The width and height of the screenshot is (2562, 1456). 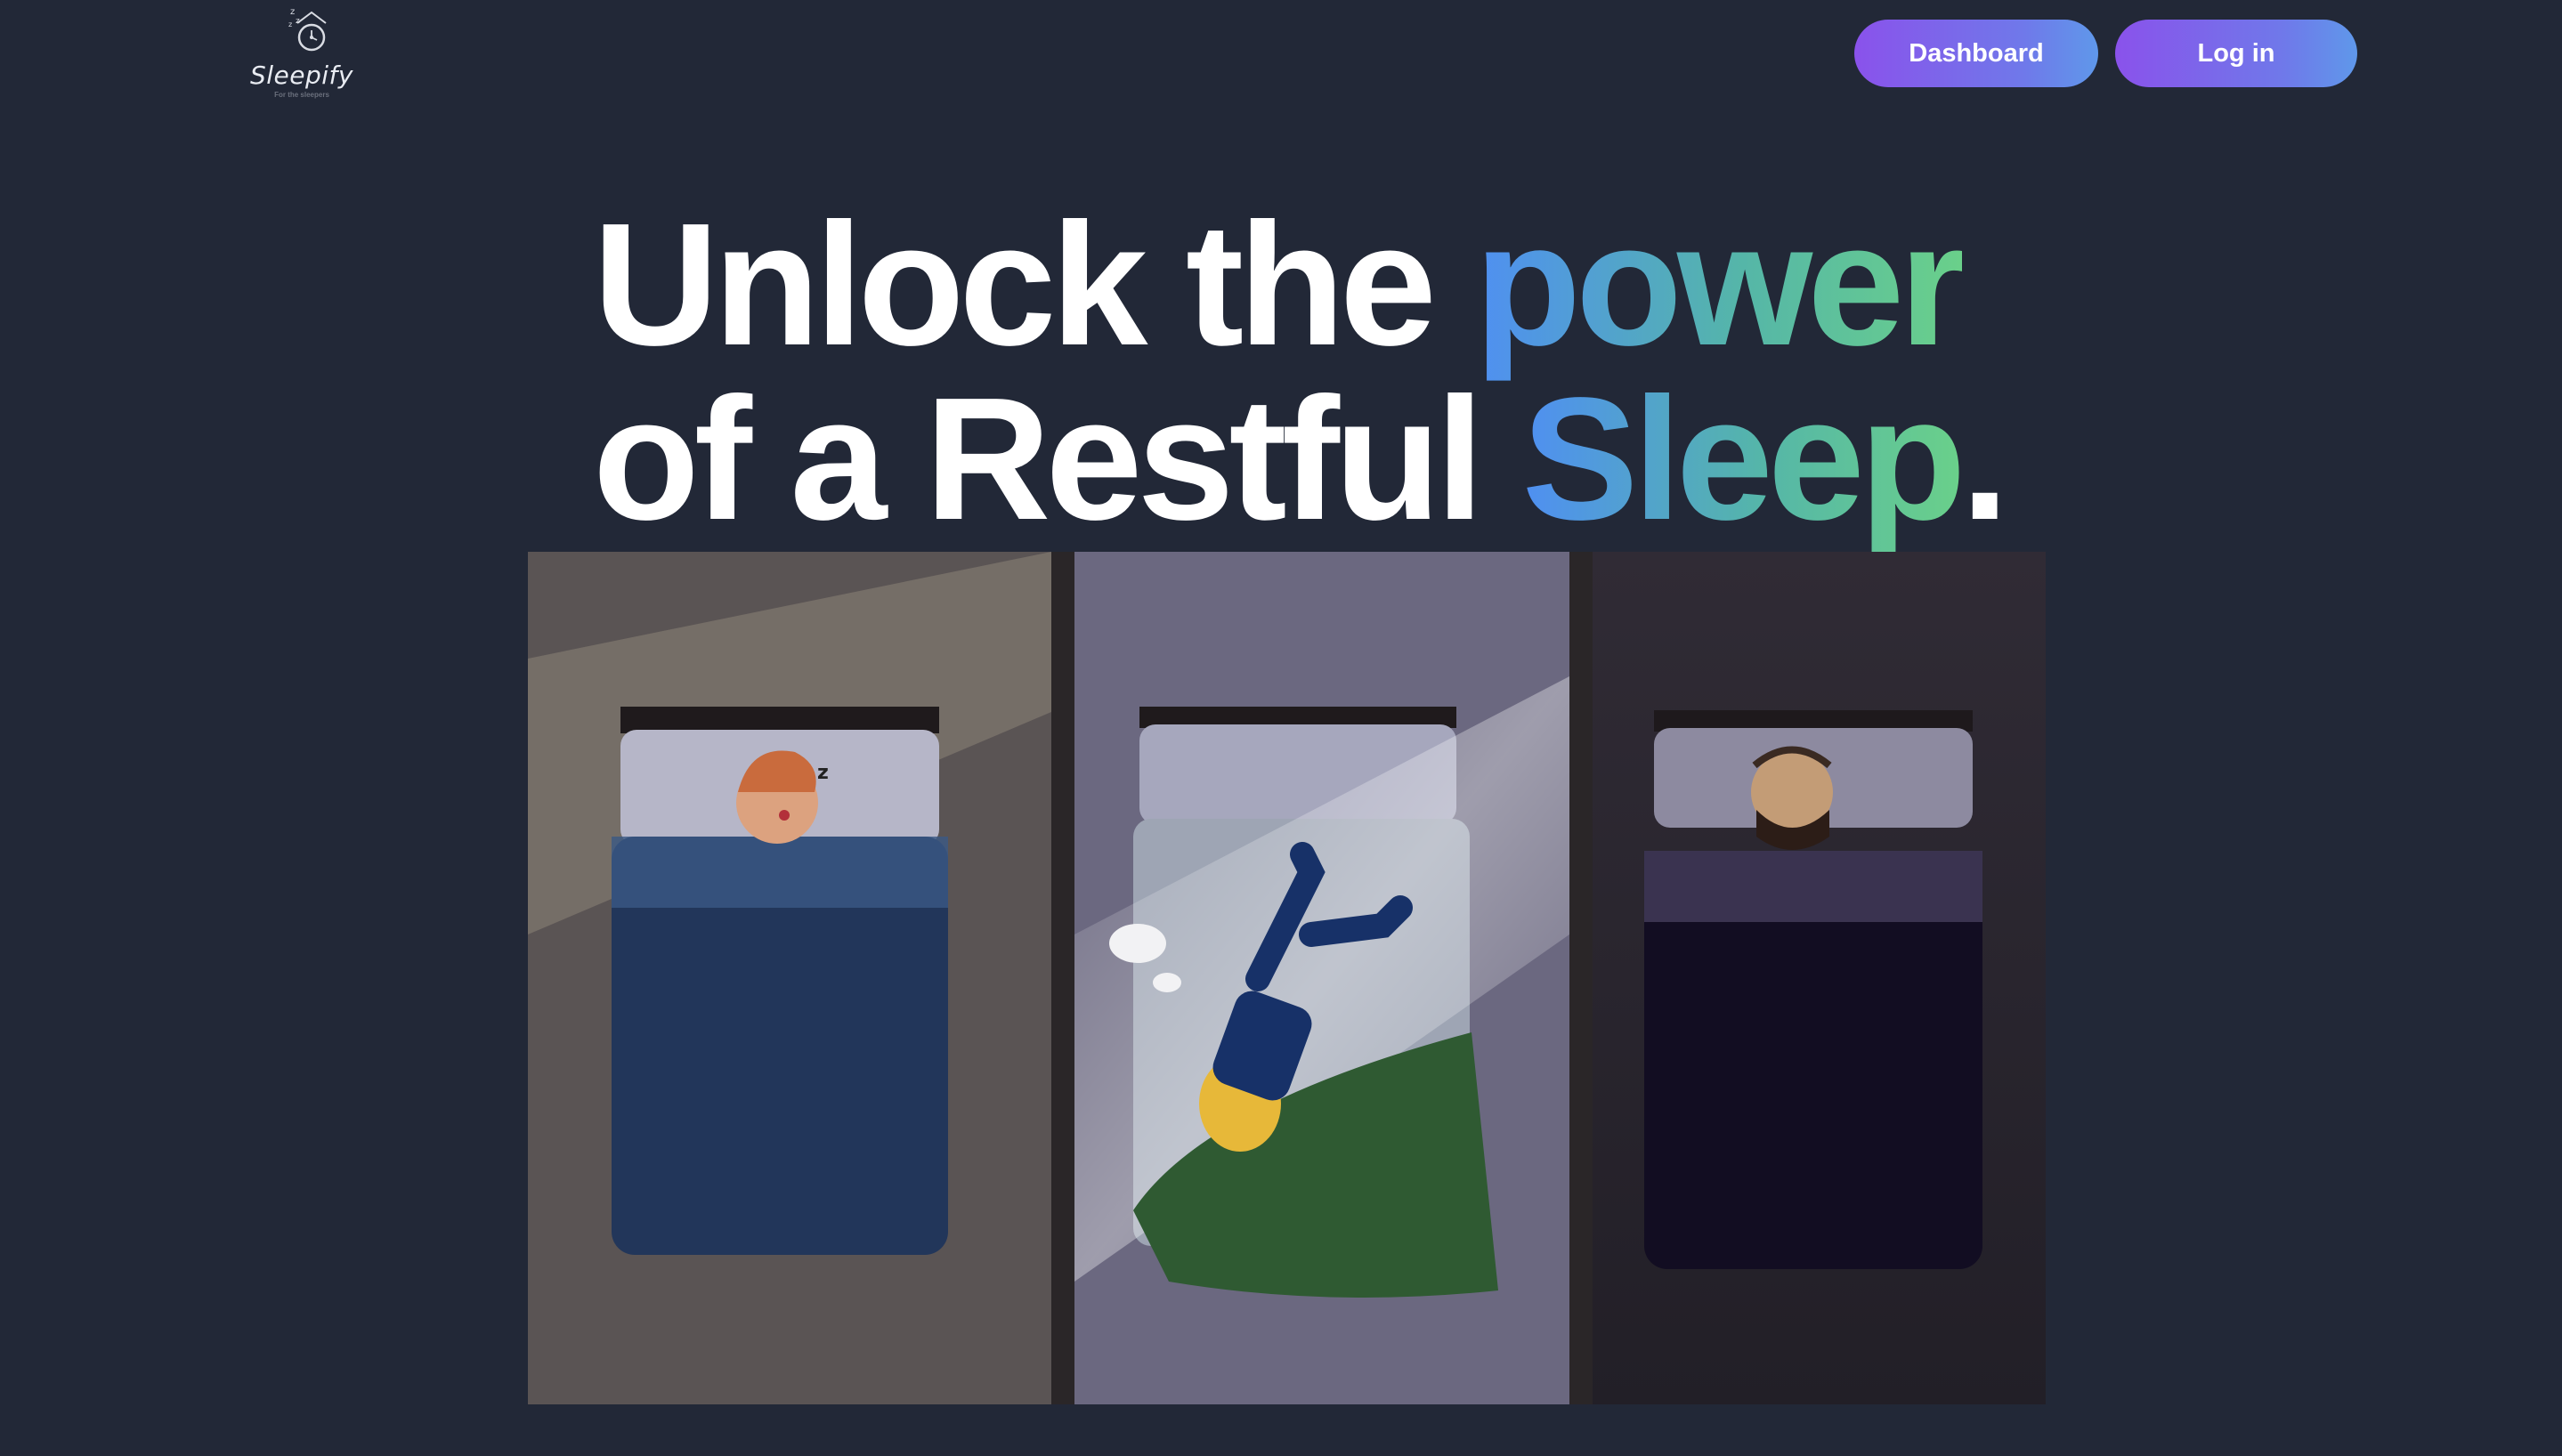 What do you see at coordinates (307, 29) in the screenshot?
I see `sleeping-house-icon: z z z` at bounding box center [307, 29].